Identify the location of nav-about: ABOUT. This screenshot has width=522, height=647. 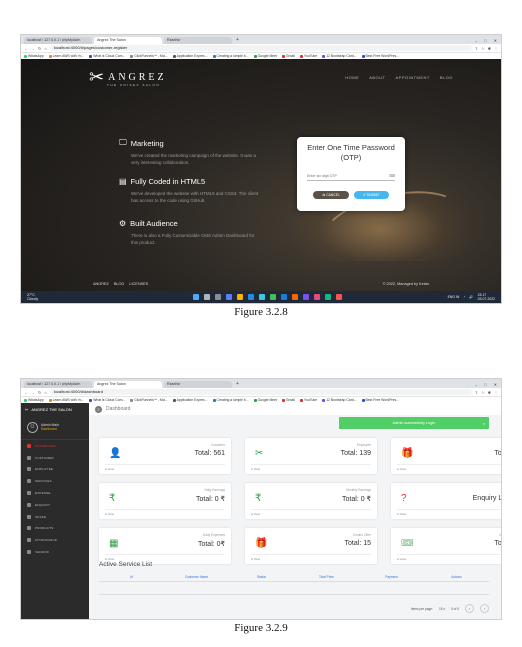
(377, 77).